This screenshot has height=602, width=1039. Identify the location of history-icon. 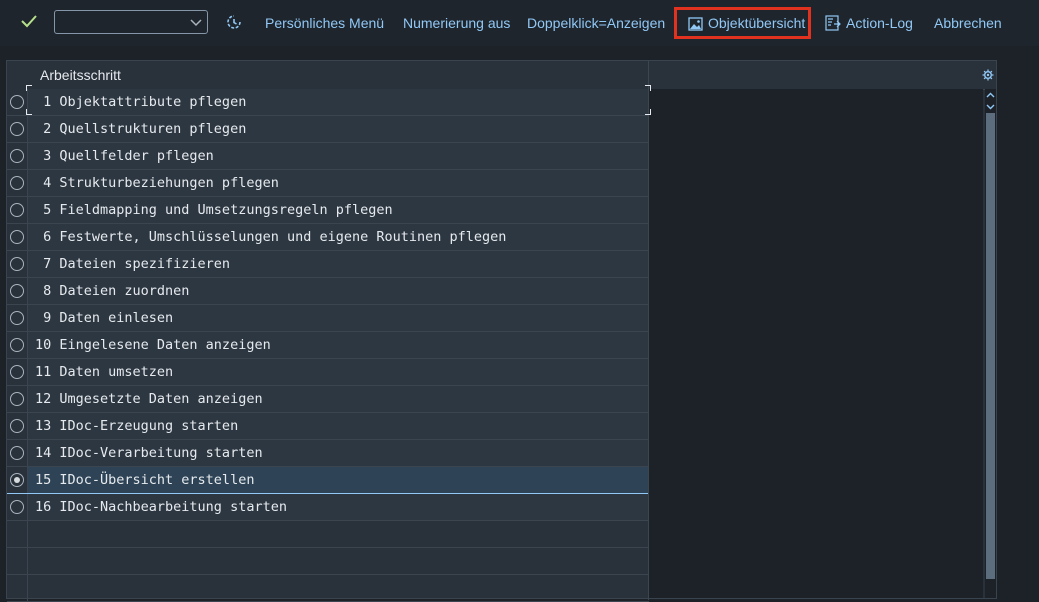
(235, 23).